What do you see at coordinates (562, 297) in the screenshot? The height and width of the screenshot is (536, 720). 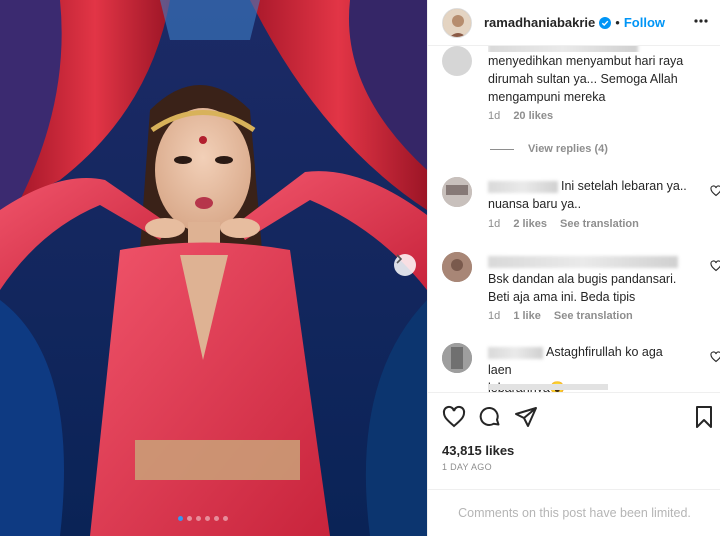 I see `comment-text-line: Beti aja ama ini. Beda tipis` at bounding box center [562, 297].